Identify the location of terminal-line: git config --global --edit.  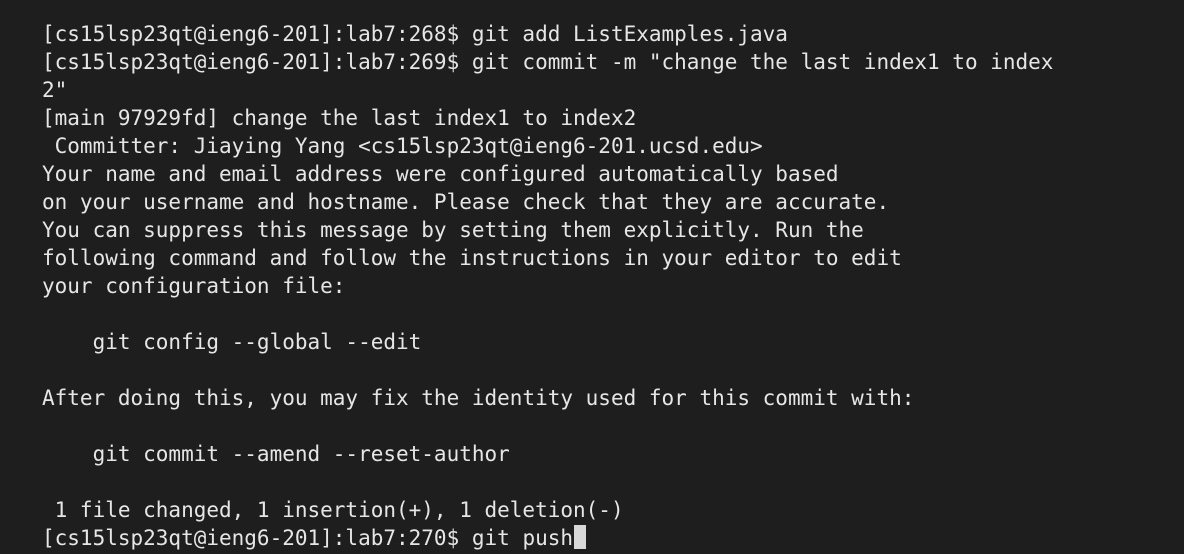
(232, 342).